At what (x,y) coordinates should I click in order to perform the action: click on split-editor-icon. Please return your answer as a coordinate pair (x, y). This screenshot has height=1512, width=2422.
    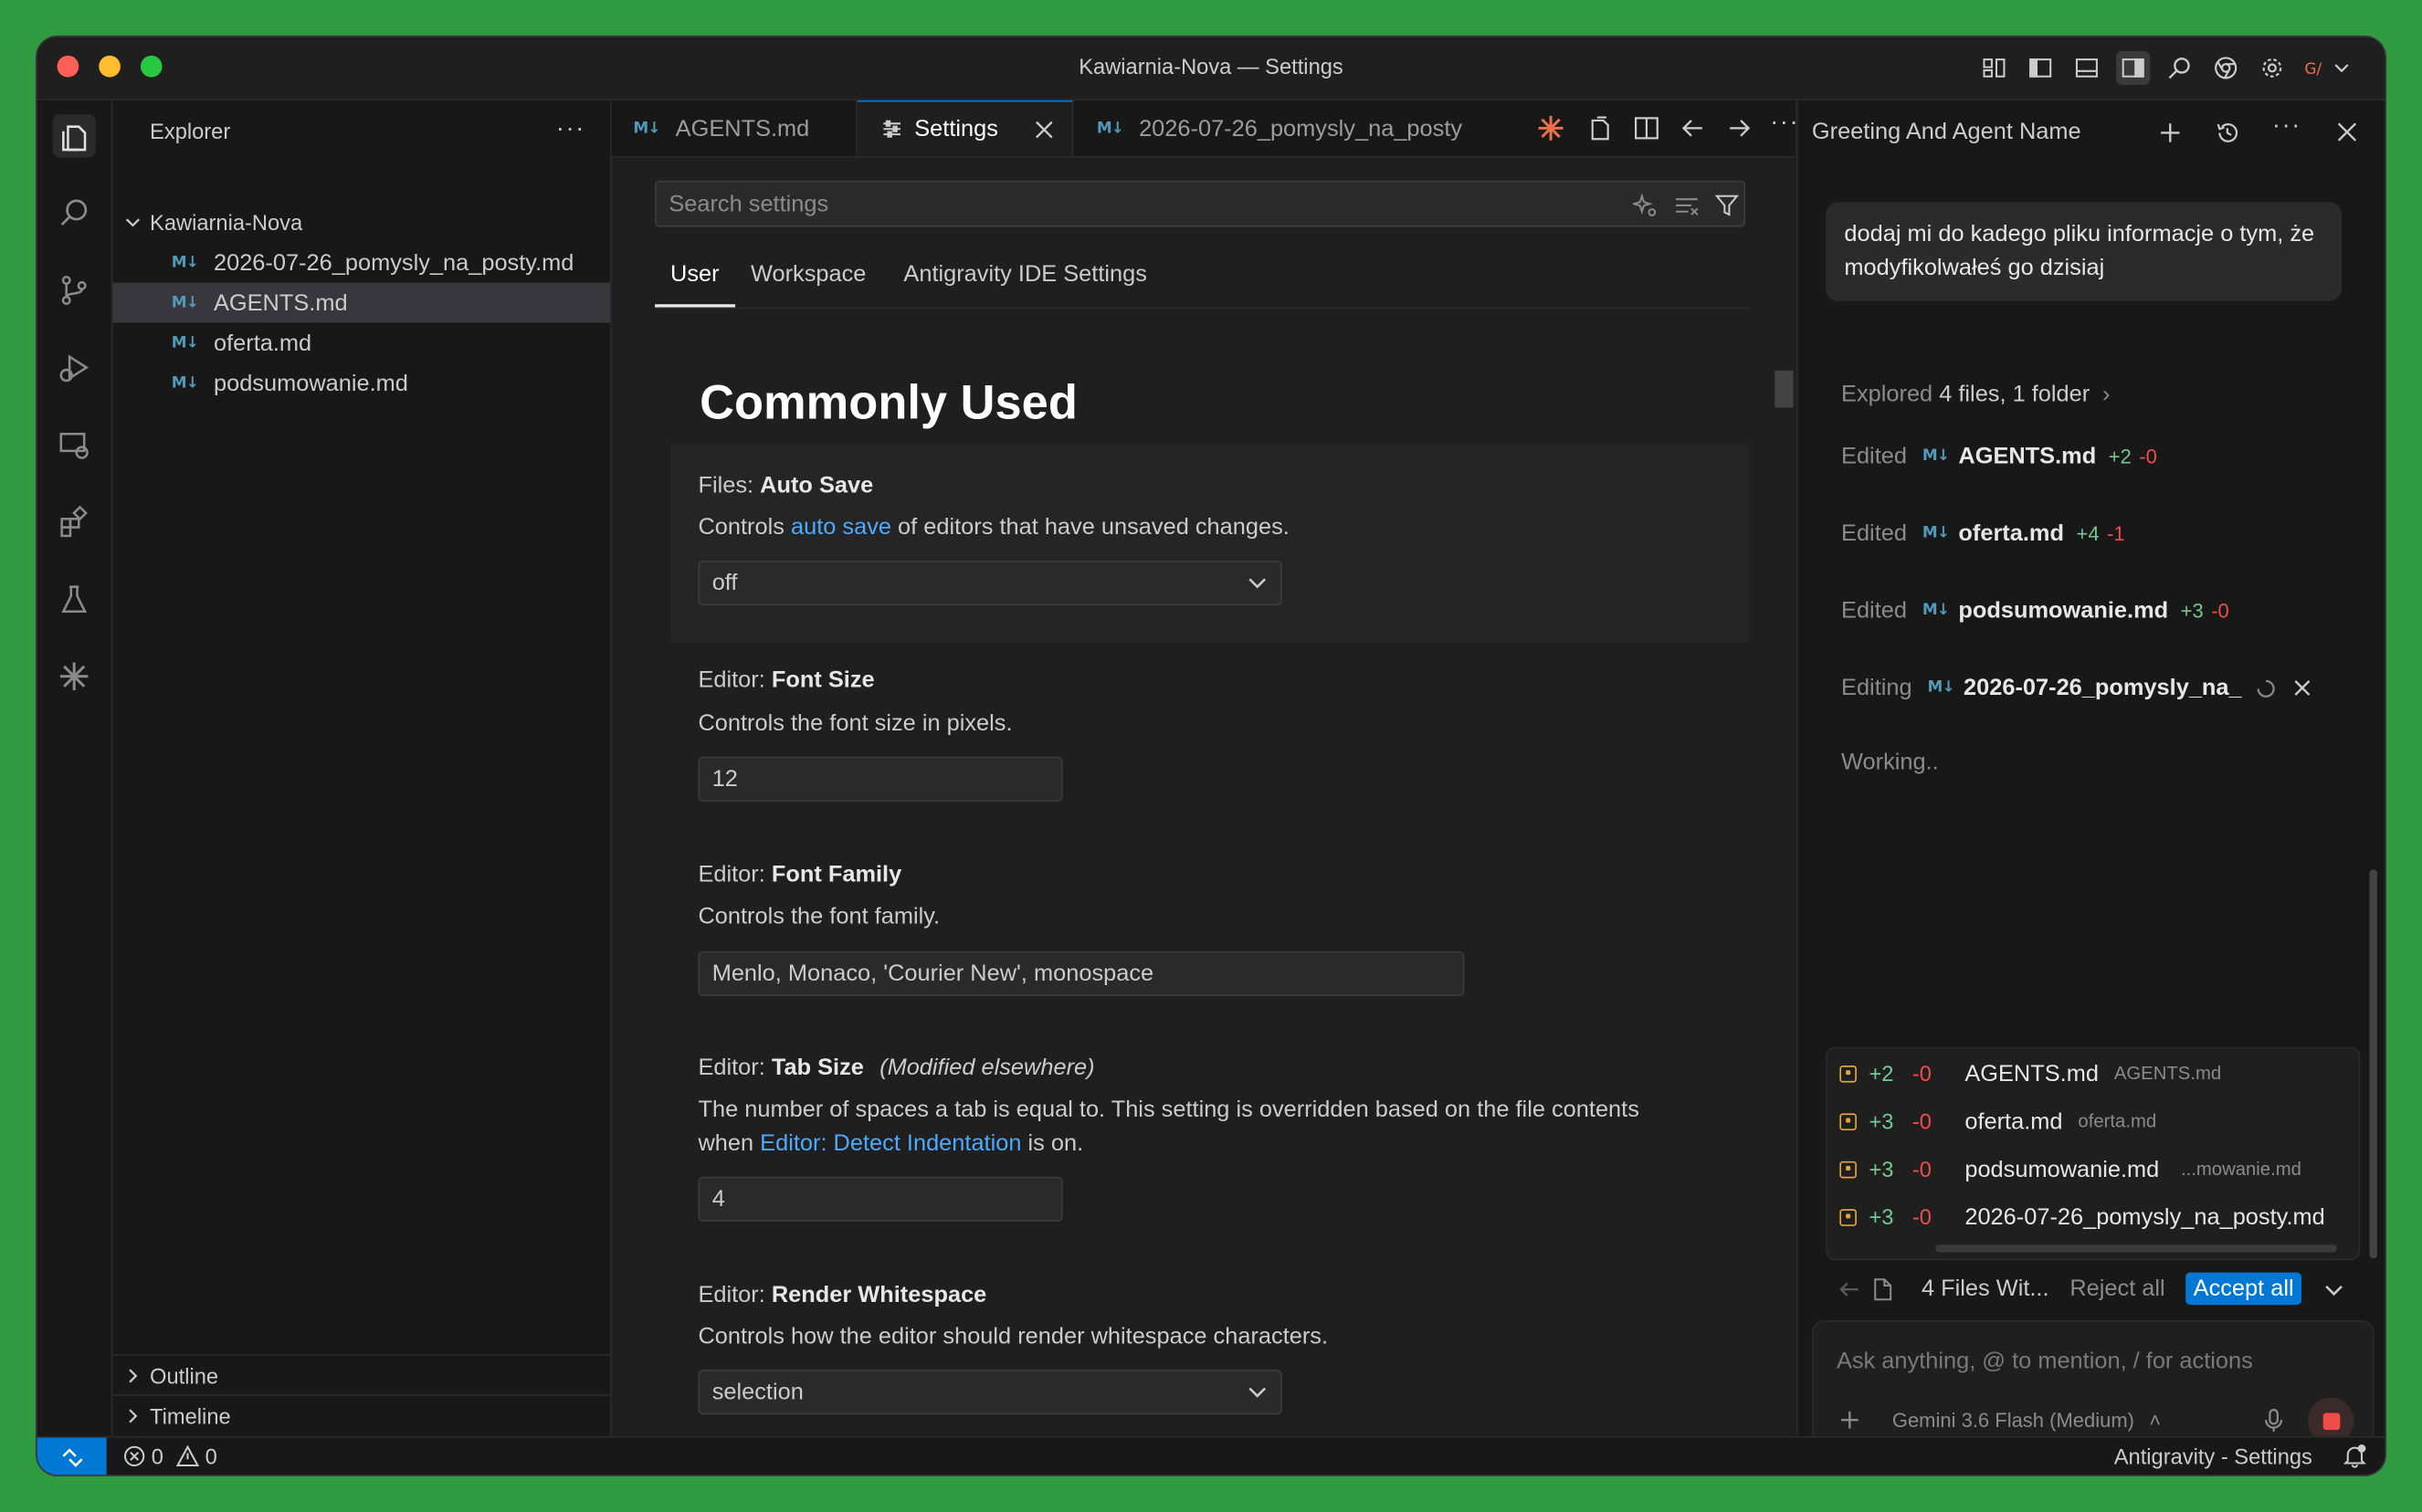
    Looking at the image, I should click on (1646, 128).